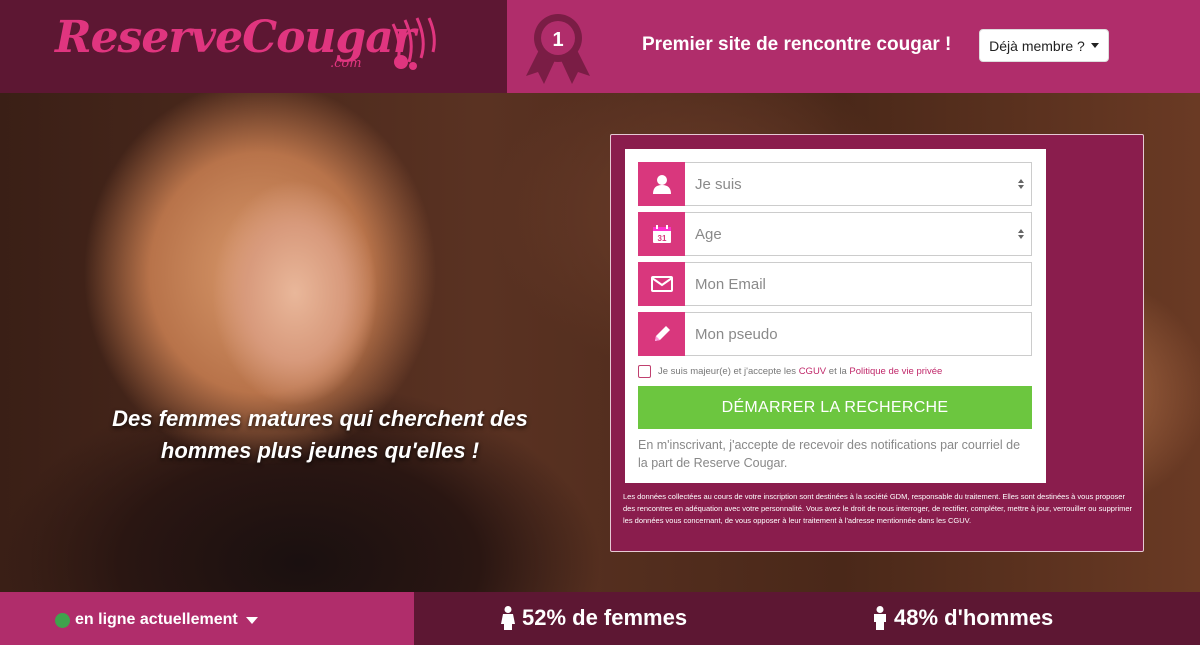 This screenshot has width=1200, height=645. What do you see at coordinates (727, 371) in the screenshot?
I see `consent-prefix: Je suis majeur(e) et j'accepte les` at bounding box center [727, 371].